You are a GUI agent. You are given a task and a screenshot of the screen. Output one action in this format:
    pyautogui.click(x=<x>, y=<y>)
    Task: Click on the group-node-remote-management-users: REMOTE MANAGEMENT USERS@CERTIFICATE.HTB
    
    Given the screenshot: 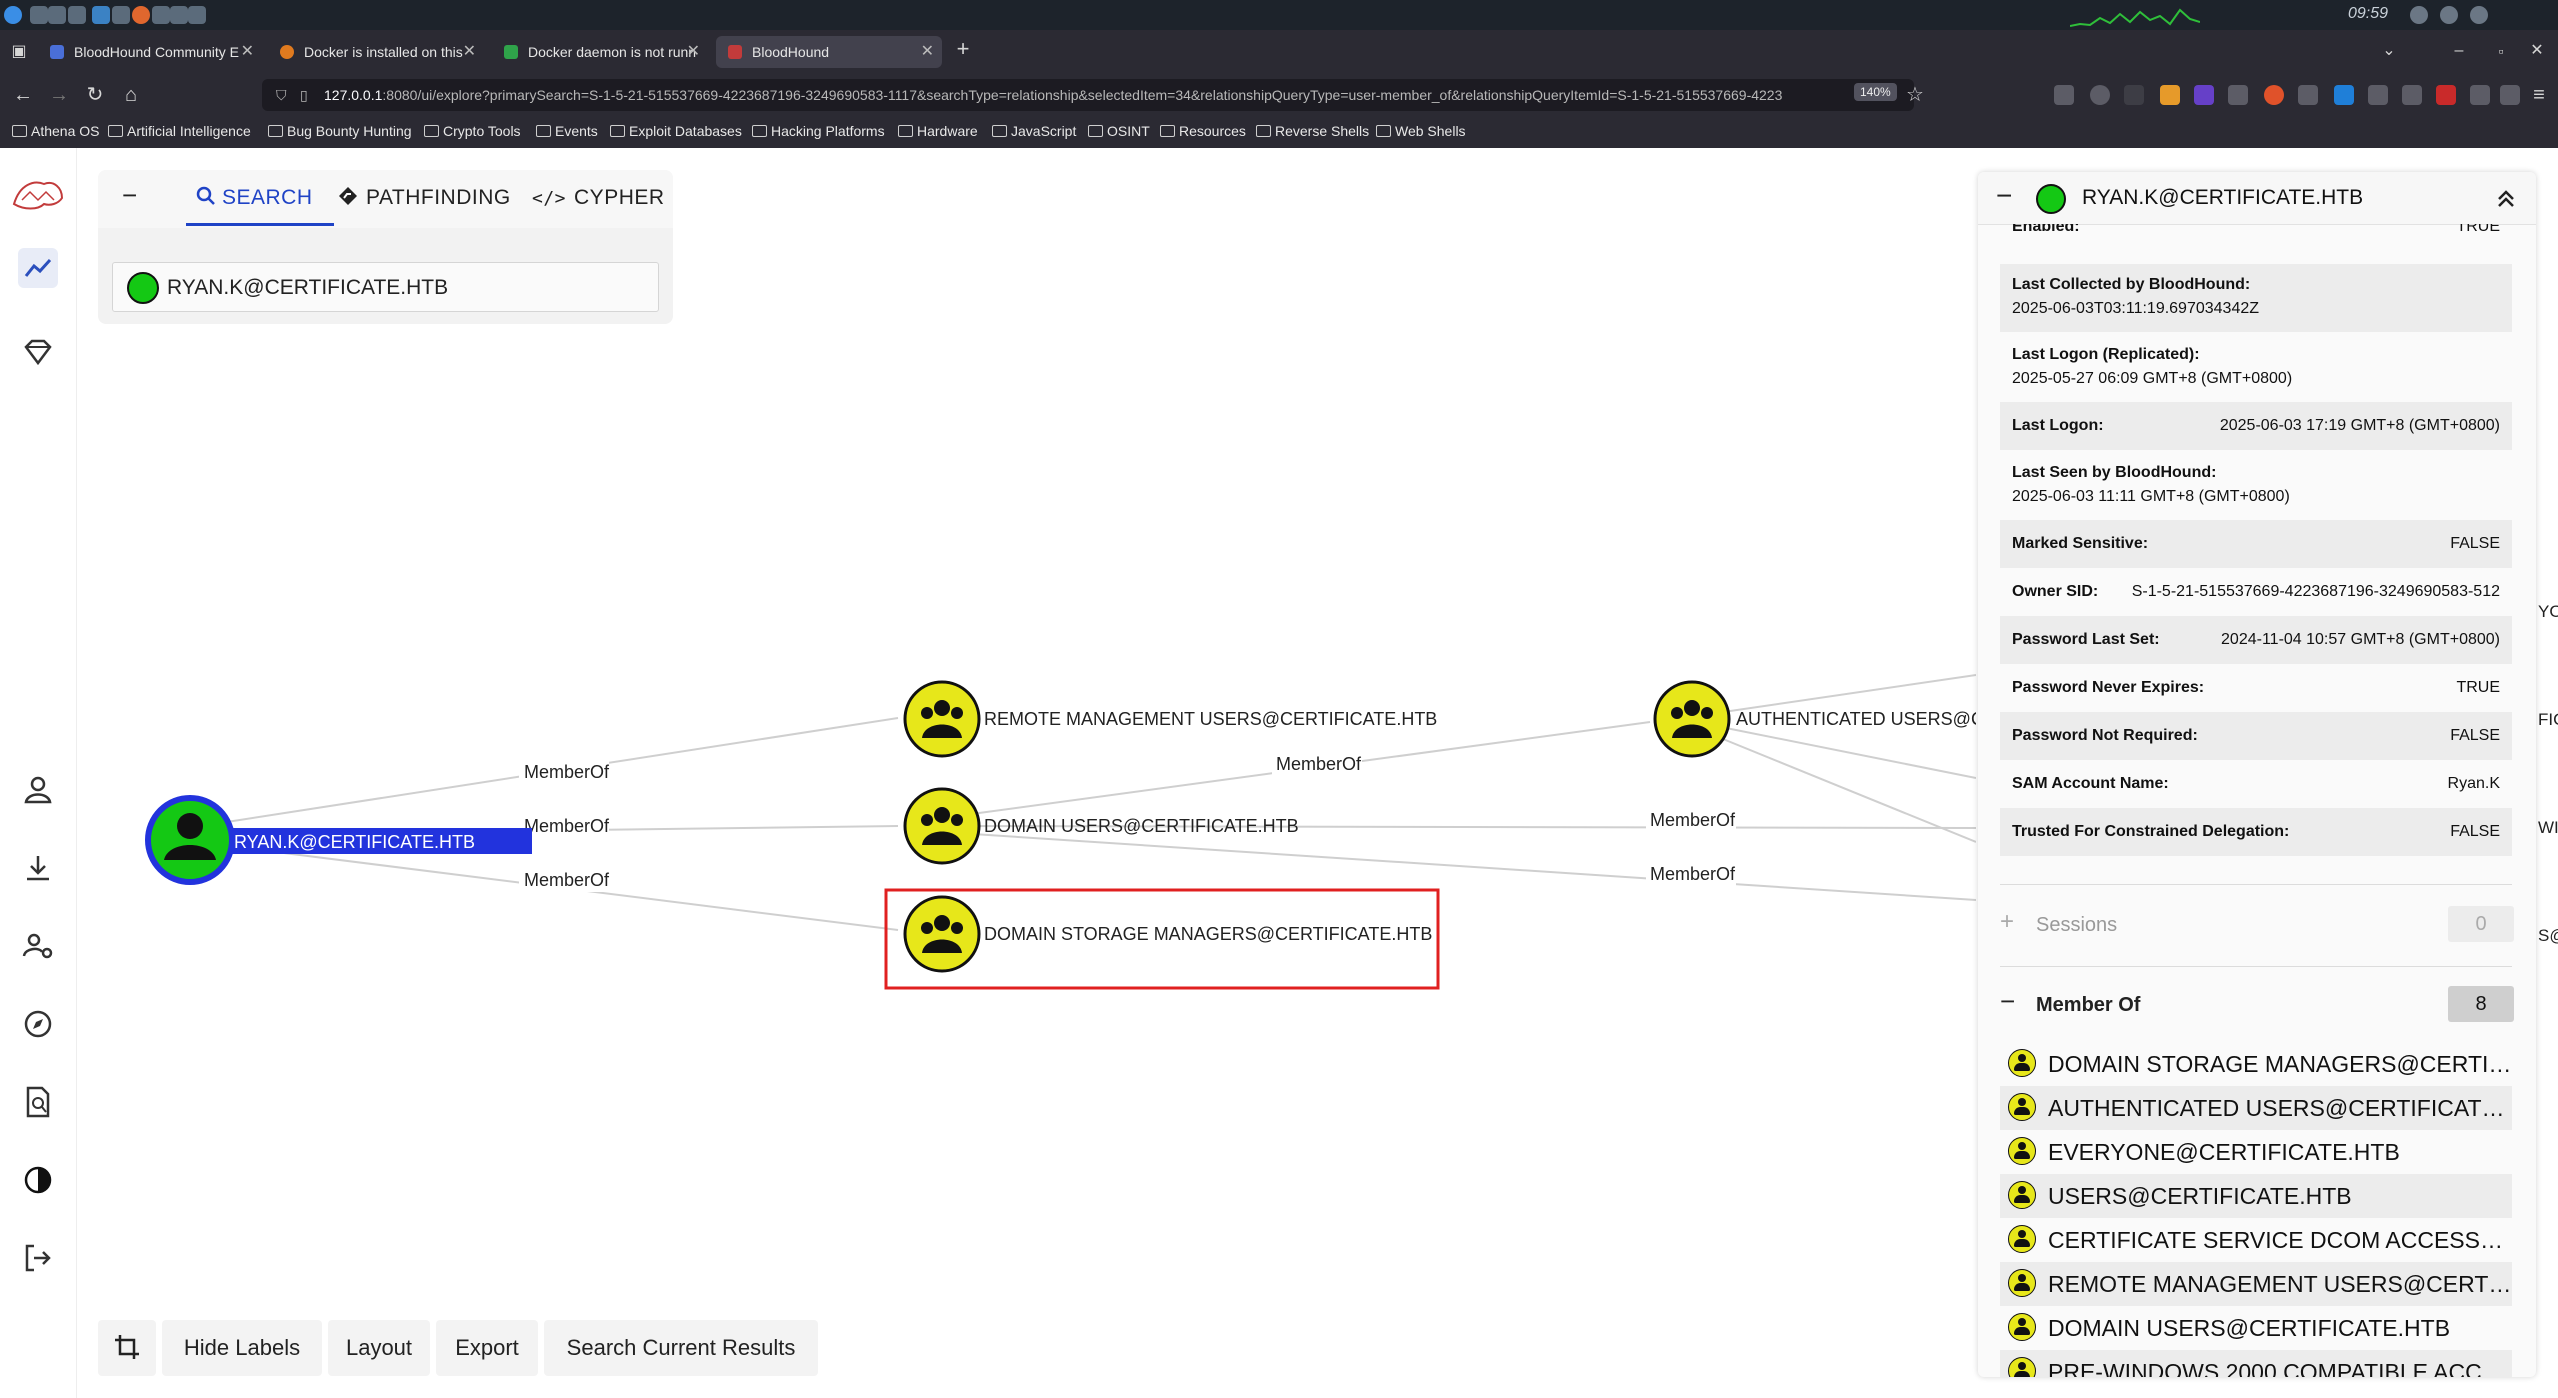 What is the action you would take?
    pyautogui.click(x=1170, y=719)
    